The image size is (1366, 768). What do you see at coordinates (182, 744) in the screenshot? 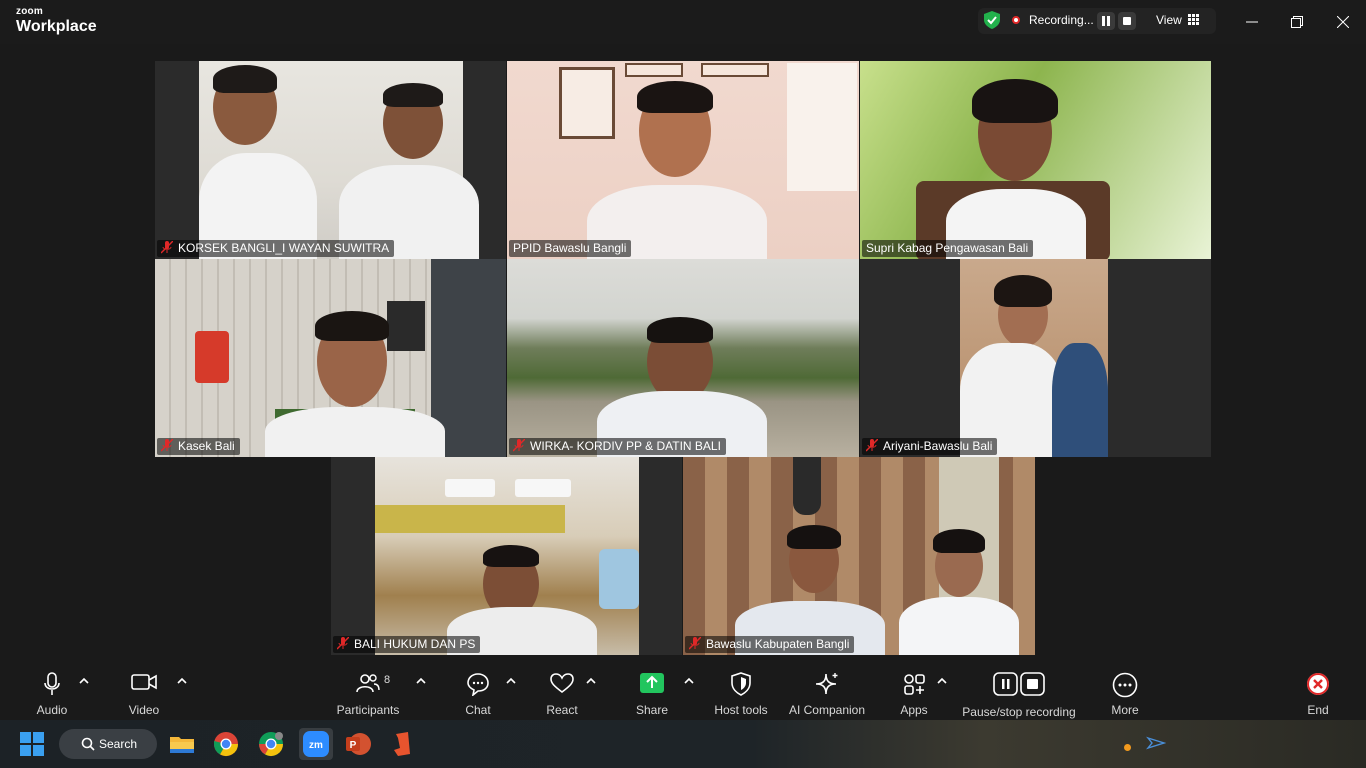
I see `file-explorer-icon` at bounding box center [182, 744].